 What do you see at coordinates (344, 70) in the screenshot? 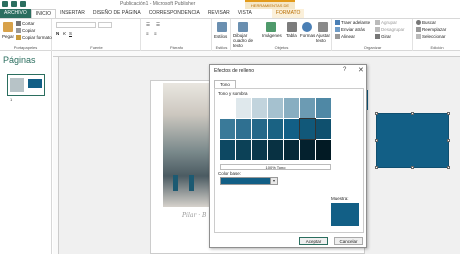
I see `help-icon: ?` at bounding box center [344, 70].